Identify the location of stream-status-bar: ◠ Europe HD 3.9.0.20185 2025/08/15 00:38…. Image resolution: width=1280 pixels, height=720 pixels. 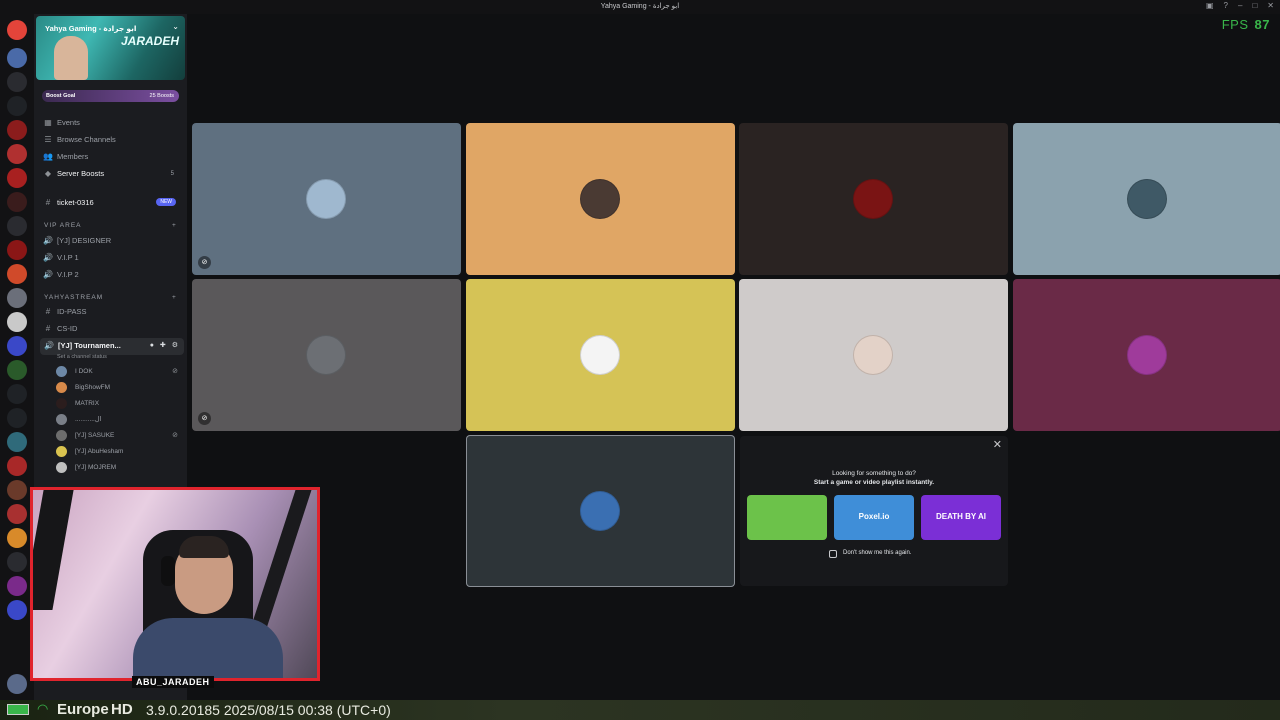
(640, 710).